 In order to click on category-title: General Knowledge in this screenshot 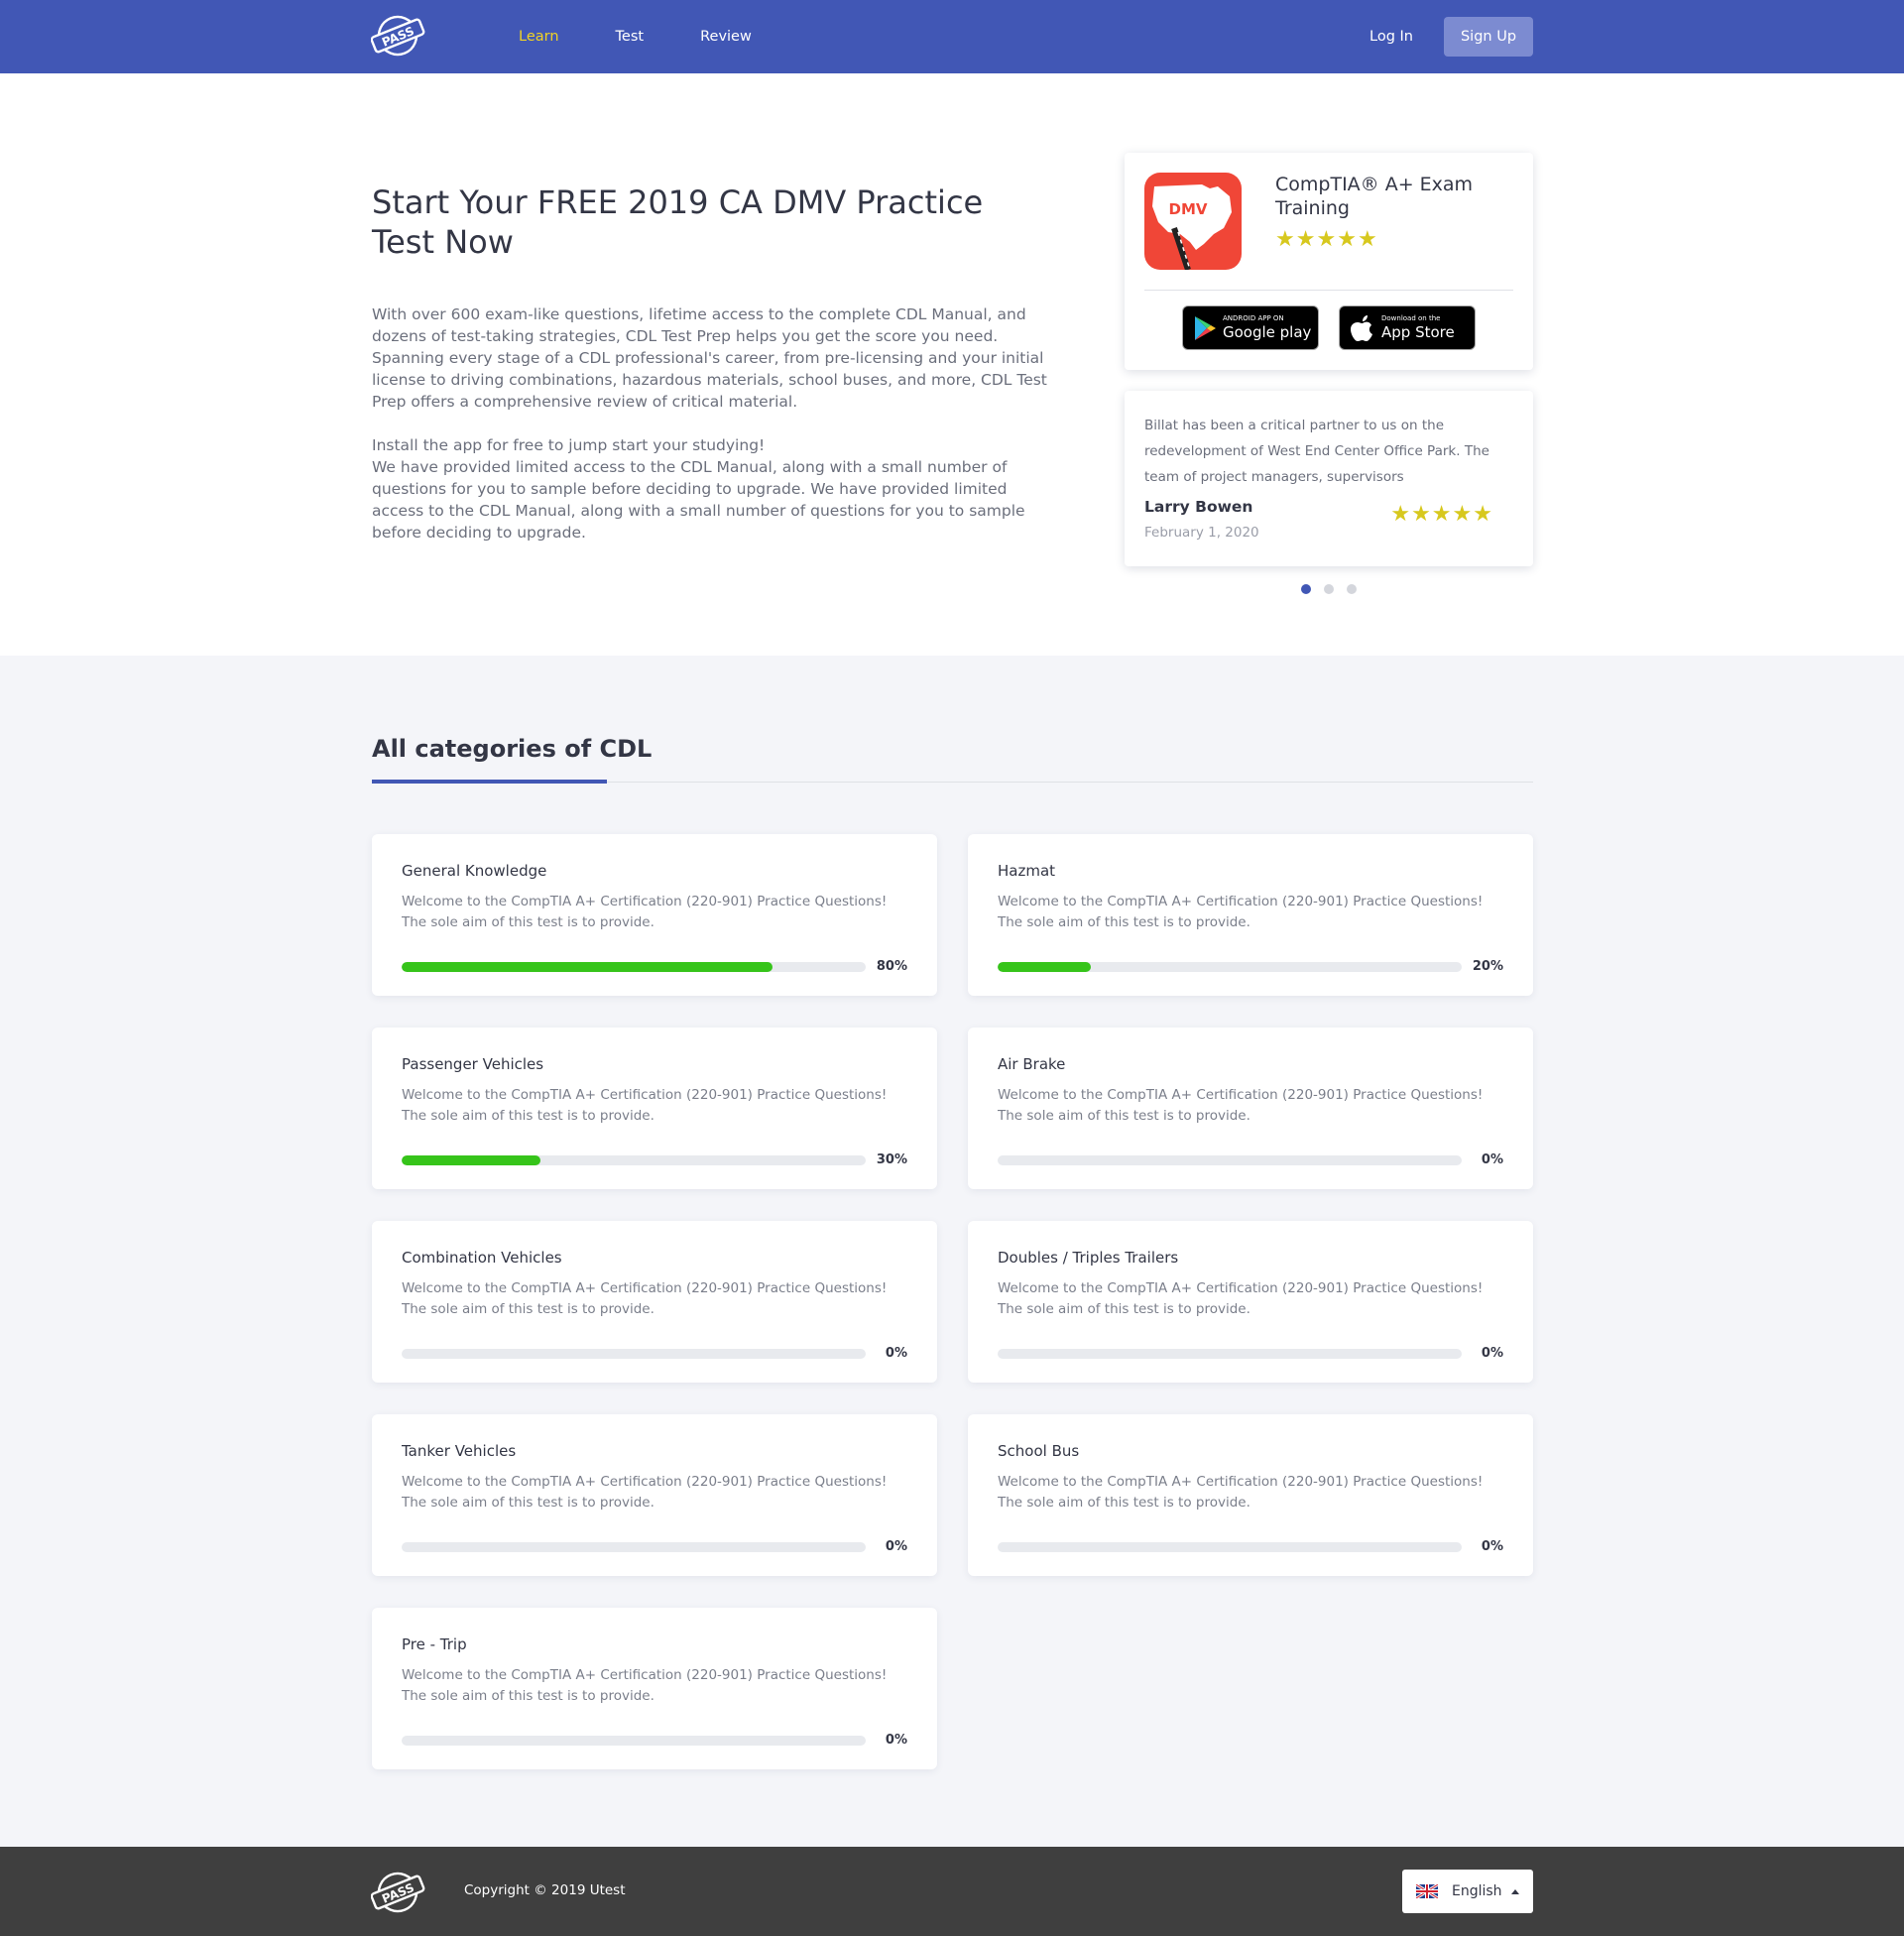, I will do `click(474, 871)`.